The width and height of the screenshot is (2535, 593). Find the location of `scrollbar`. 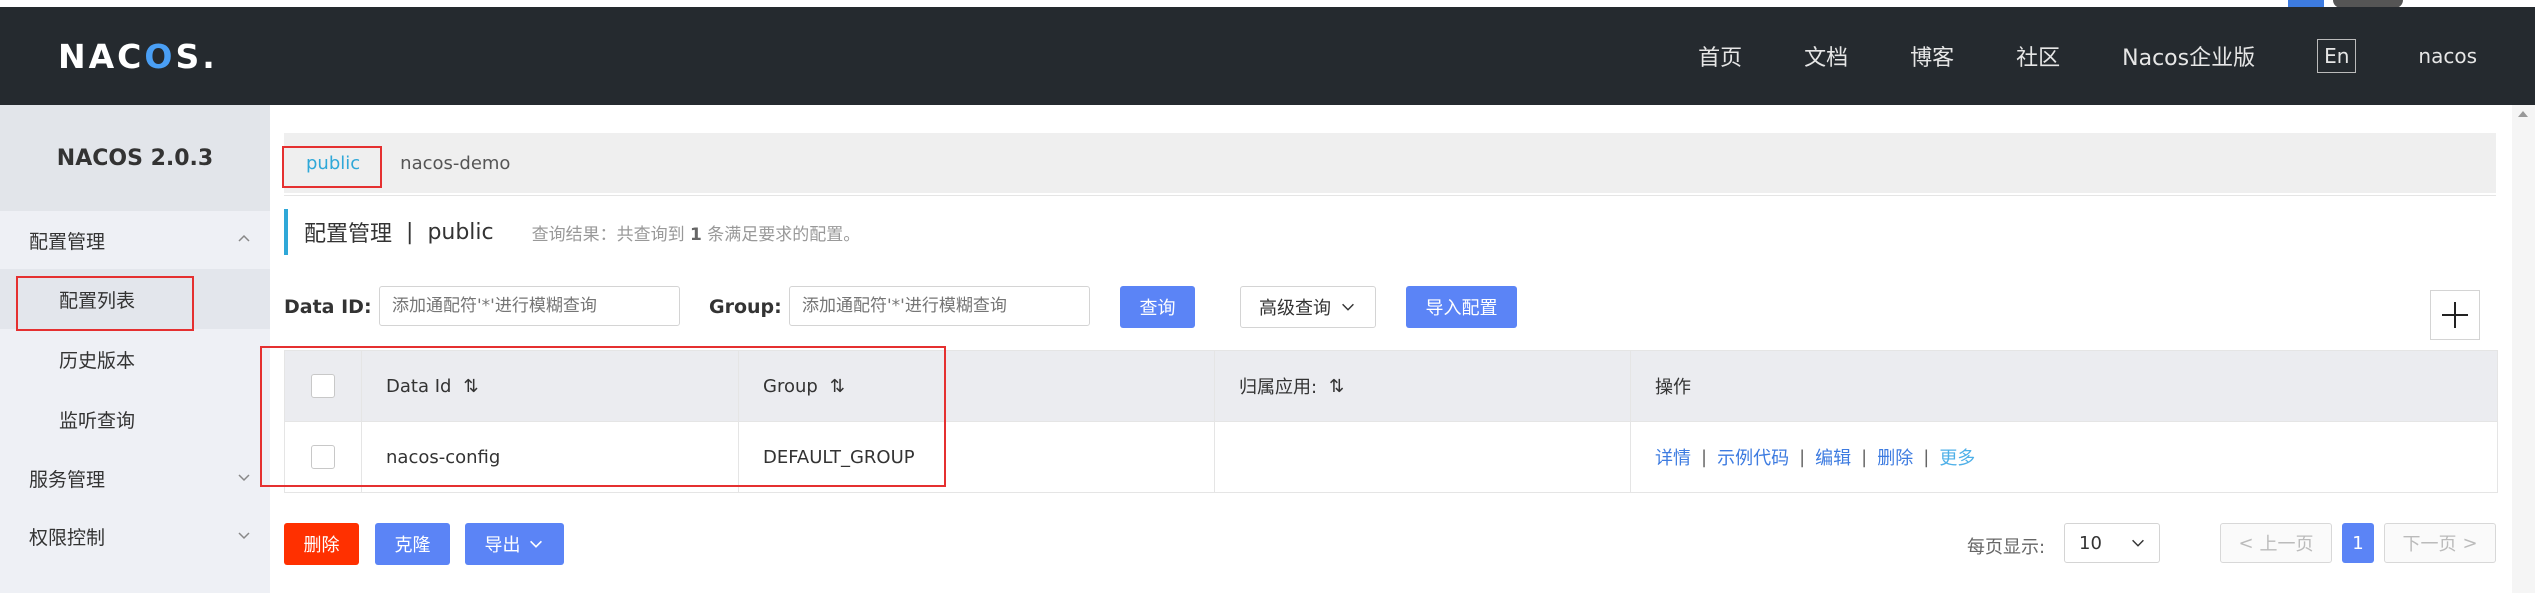

scrollbar is located at coordinates (2523, 349).